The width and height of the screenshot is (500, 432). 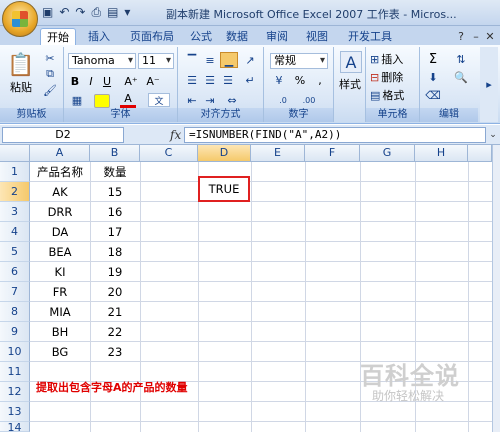 I want to click on column-header-e: E, so click(x=278, y=153).